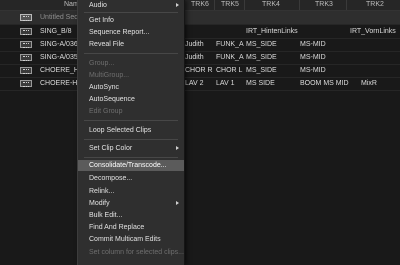 Image resolution: width=400 pixels, height=265 pixels. What do you see at coordinates (131, 20) in the screenshot?
I see `menu-item-get-info: Get Info` at bounding box center [131, 20].